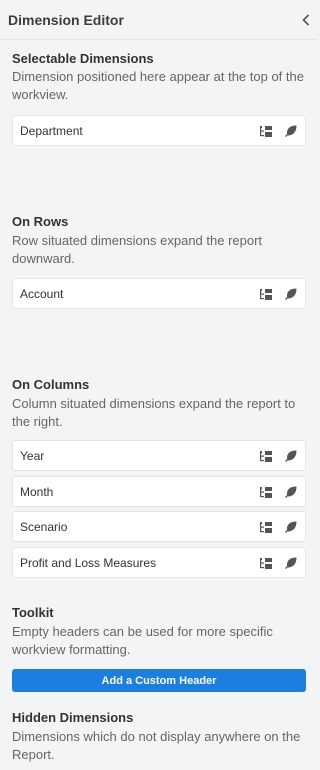 This screenshot has height=770, width=320. What do you see at coordinates (159, 455) in the screenshot?
I see `dimension-year: Year` at bounding box center [159, 455].